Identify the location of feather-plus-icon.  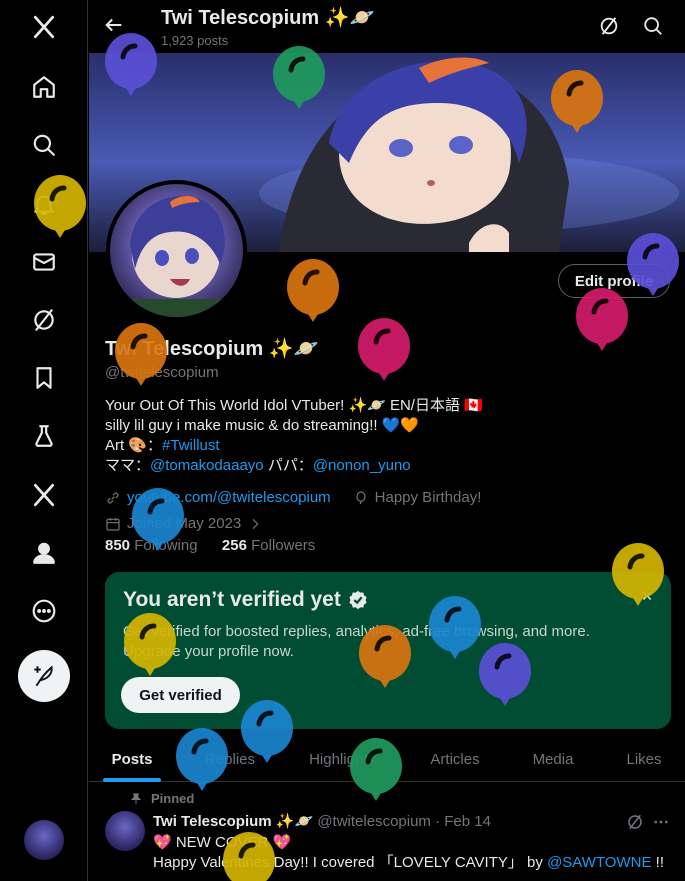
(43, 676).